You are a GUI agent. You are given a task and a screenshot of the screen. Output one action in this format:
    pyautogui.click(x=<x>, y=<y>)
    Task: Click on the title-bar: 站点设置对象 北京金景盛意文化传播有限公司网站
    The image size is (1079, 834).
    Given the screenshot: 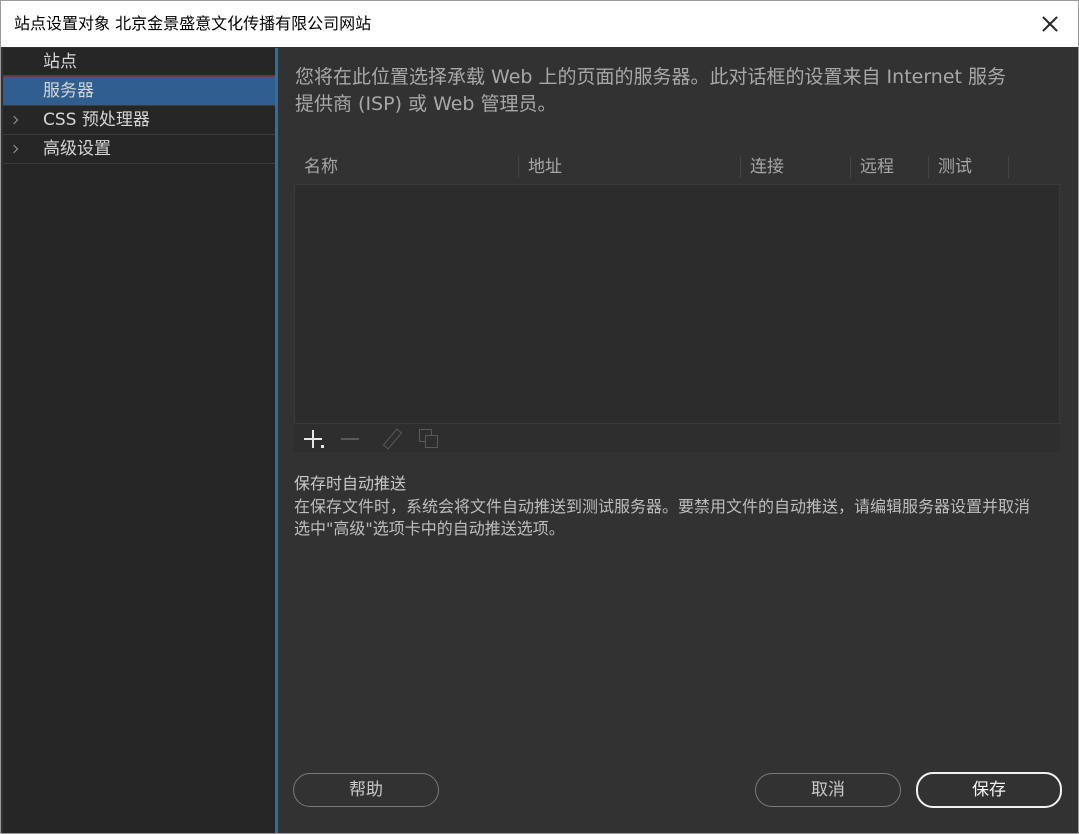 What is the action you would take?
    pyautogui.click(x=539, y=24)
    